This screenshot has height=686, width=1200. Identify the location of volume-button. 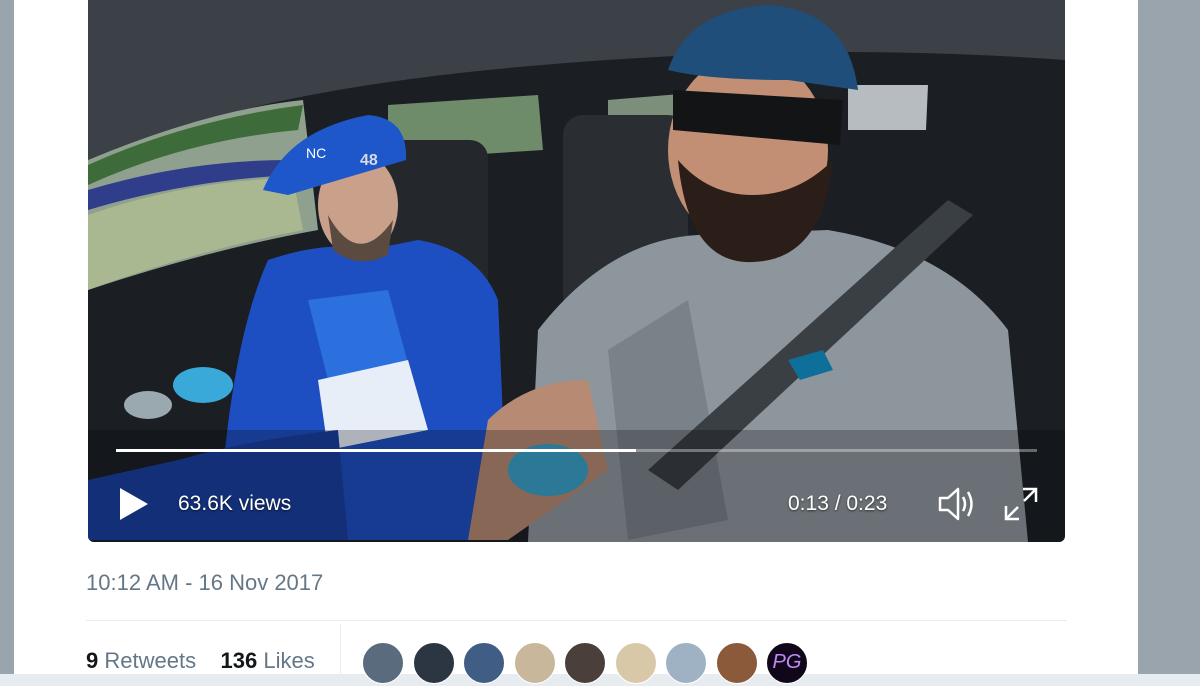
(957, 504).